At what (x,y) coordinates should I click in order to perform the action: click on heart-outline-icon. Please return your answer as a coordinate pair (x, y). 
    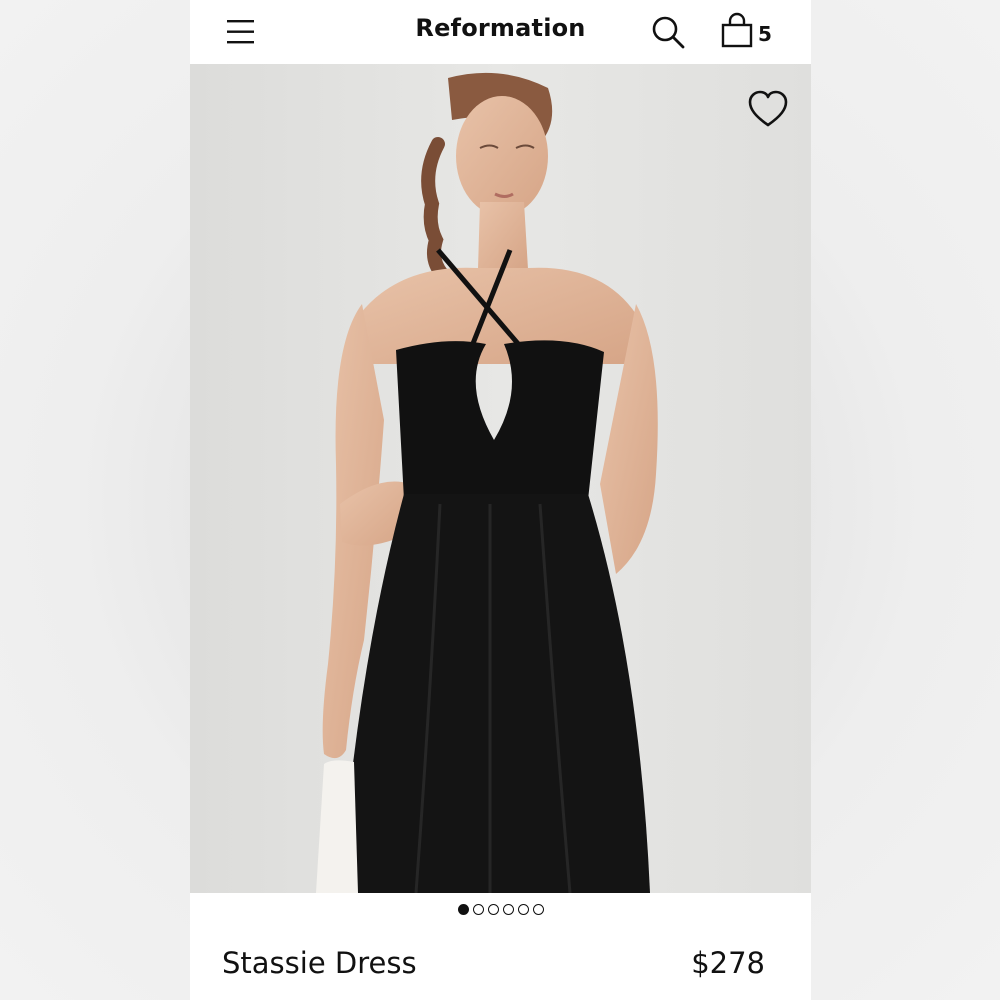
    Looking at the image, I should click on (768, 108).